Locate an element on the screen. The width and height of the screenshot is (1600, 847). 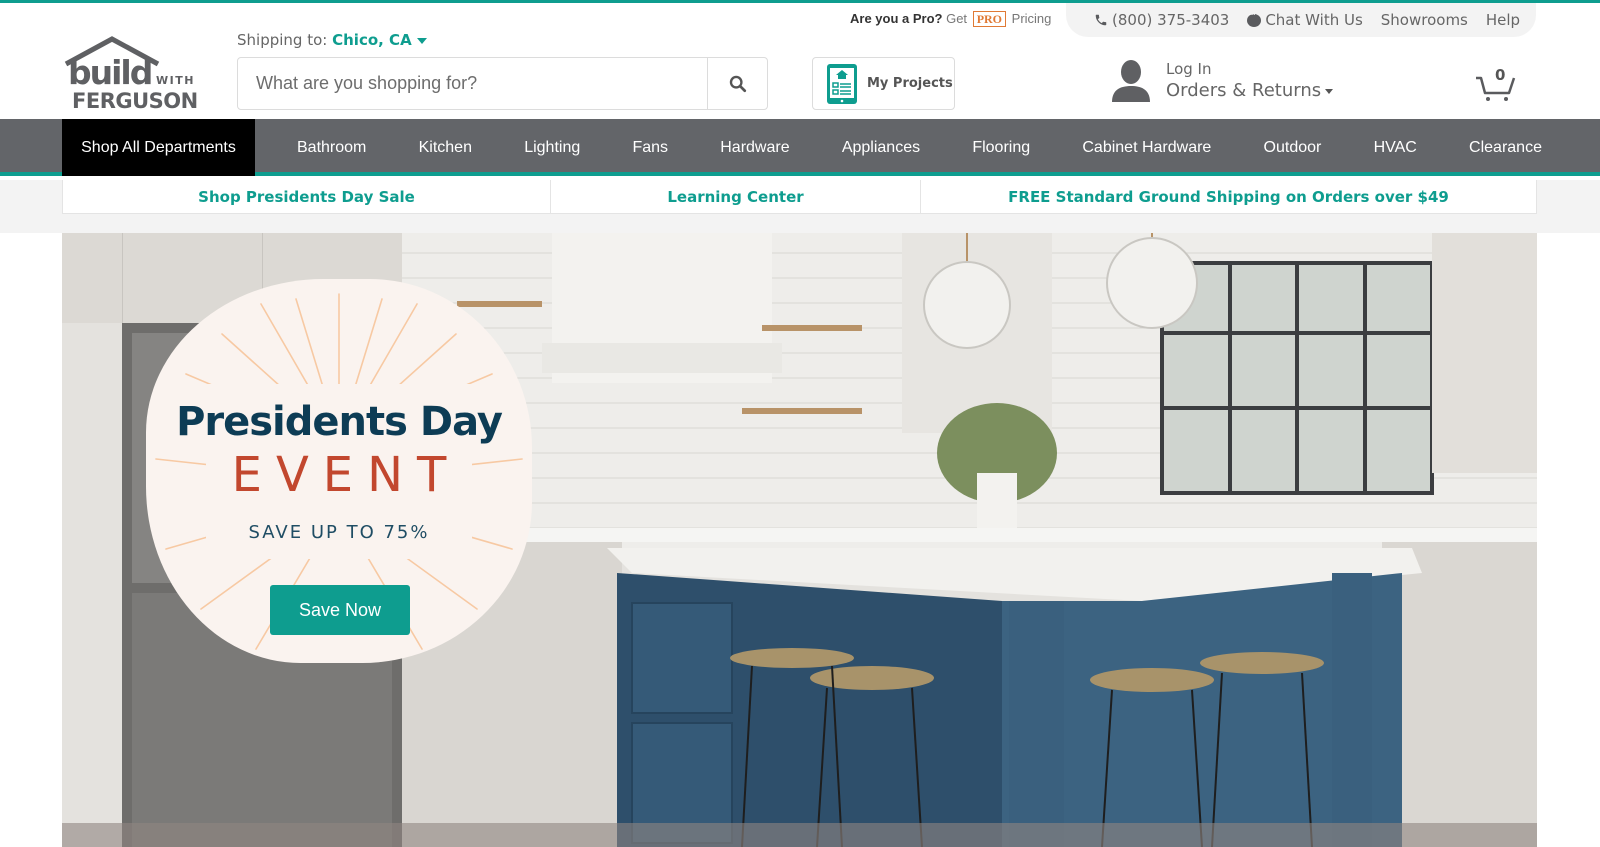
shipping-location: Shipping to: Chico, CA is located at coordinates (332, 40).